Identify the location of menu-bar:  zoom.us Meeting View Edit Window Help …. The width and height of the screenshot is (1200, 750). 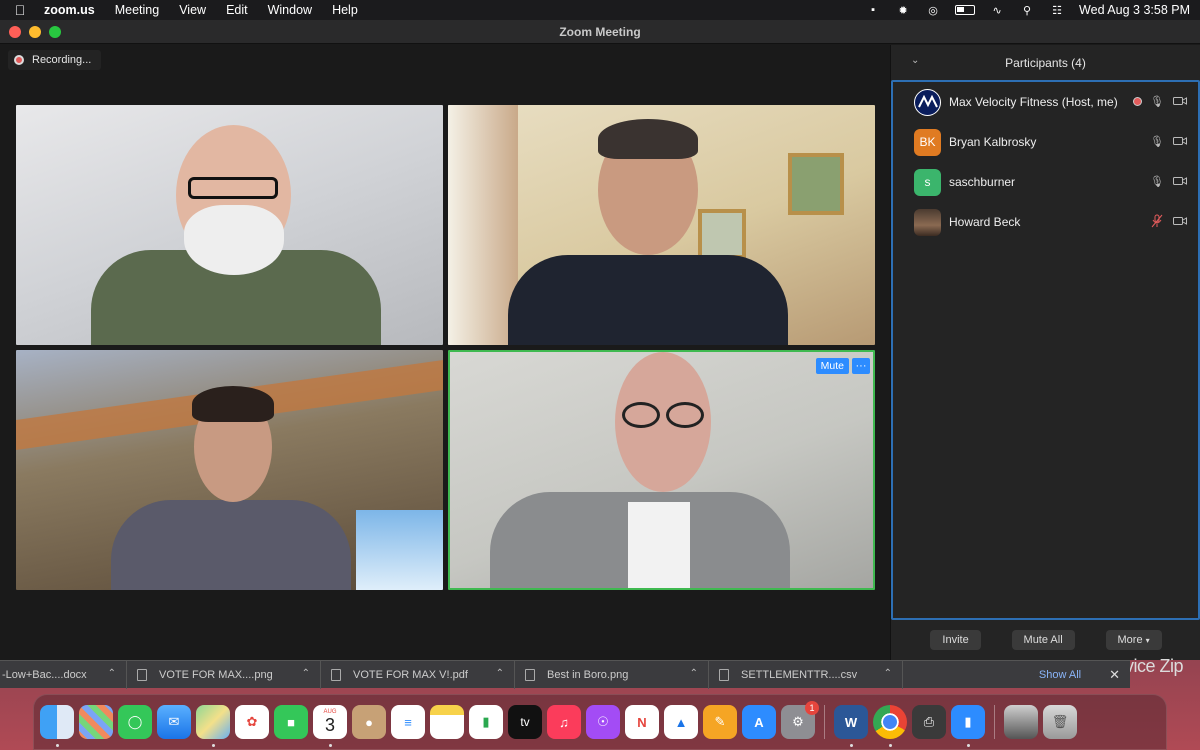
(600, 10).